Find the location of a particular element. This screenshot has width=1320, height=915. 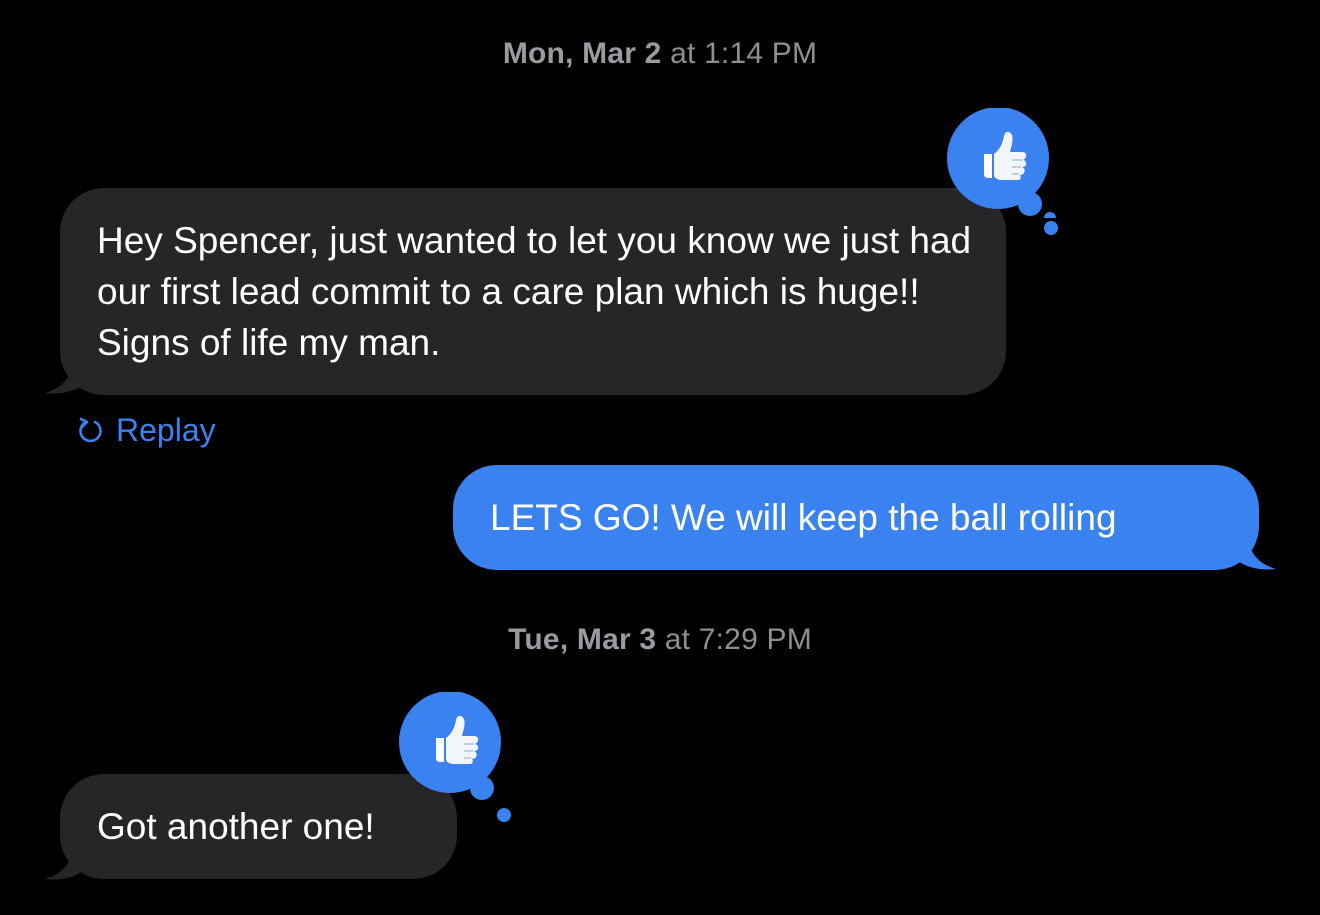

replay-arrow-icon is located at coordinates (90, 430).